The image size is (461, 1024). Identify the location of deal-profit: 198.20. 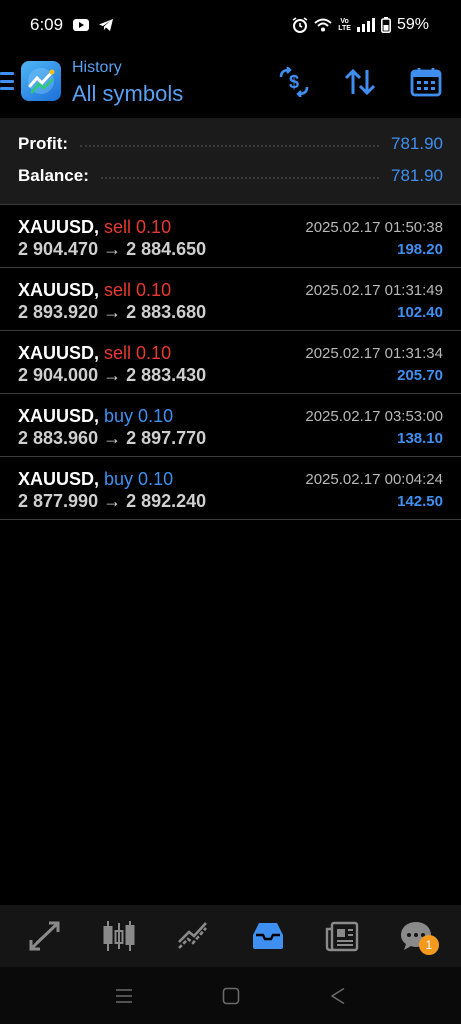
(420, 249).